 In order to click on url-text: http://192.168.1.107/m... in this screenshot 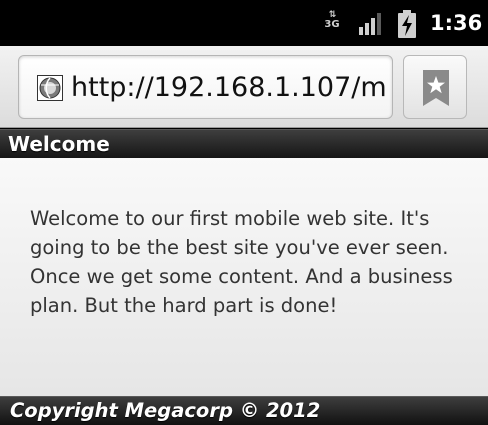, I will do `click(230, 88)`.